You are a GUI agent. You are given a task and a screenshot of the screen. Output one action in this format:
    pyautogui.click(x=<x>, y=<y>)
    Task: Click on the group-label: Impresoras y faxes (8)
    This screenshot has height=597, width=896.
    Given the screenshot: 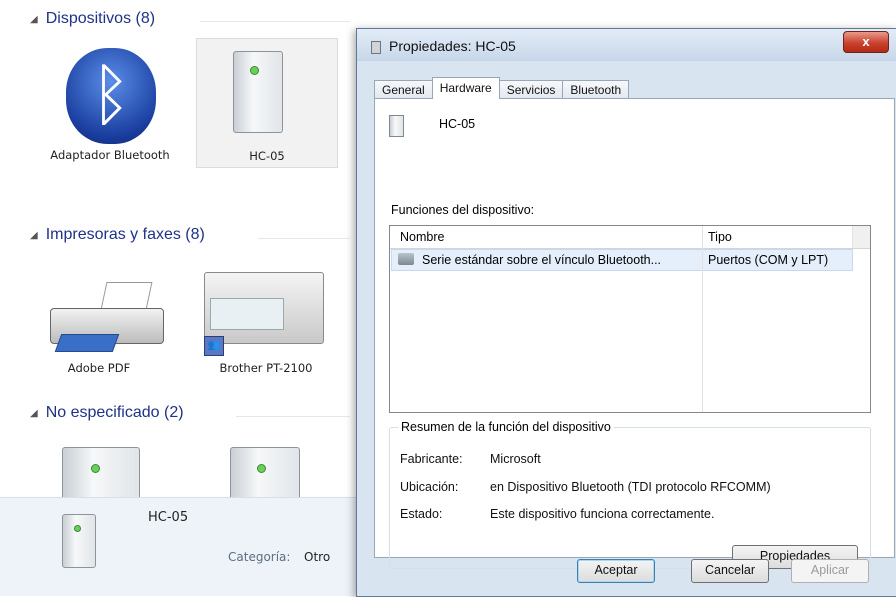 What is the action you would take?
    pyautogui.click(x=125, y=234)
    